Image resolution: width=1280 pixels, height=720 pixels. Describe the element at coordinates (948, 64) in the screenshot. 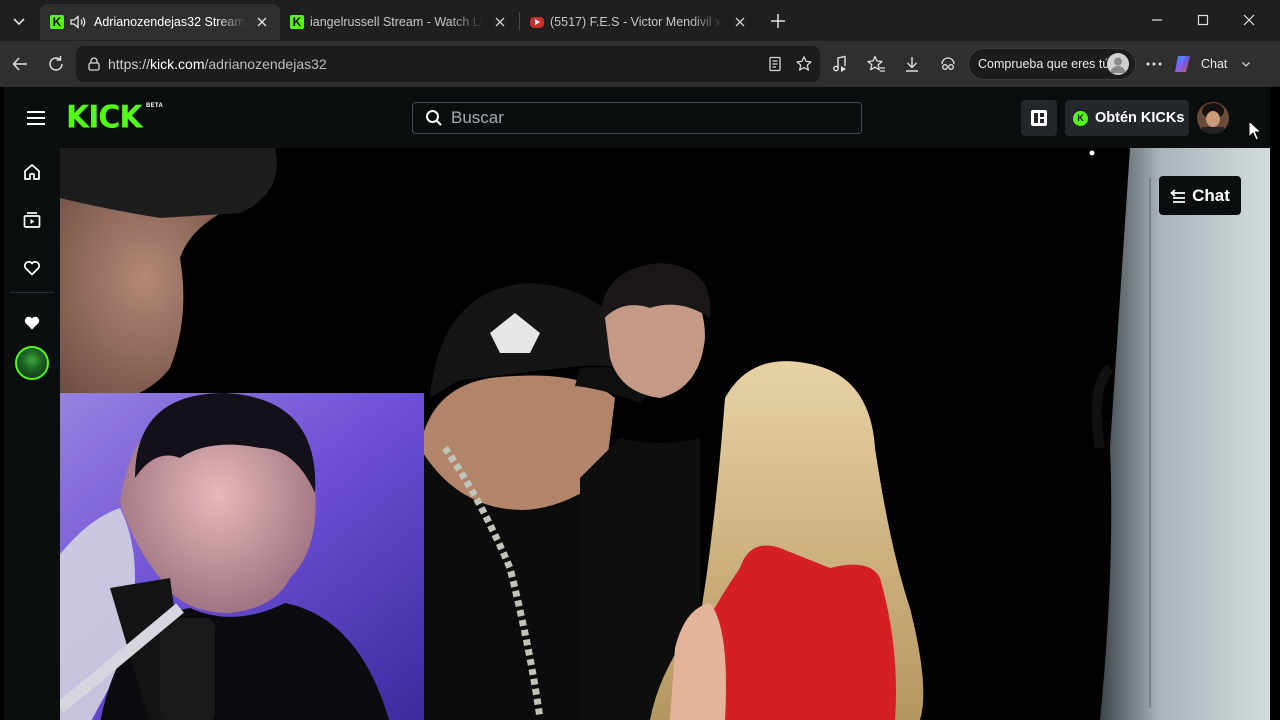

I see `extensions-icon` at that location.